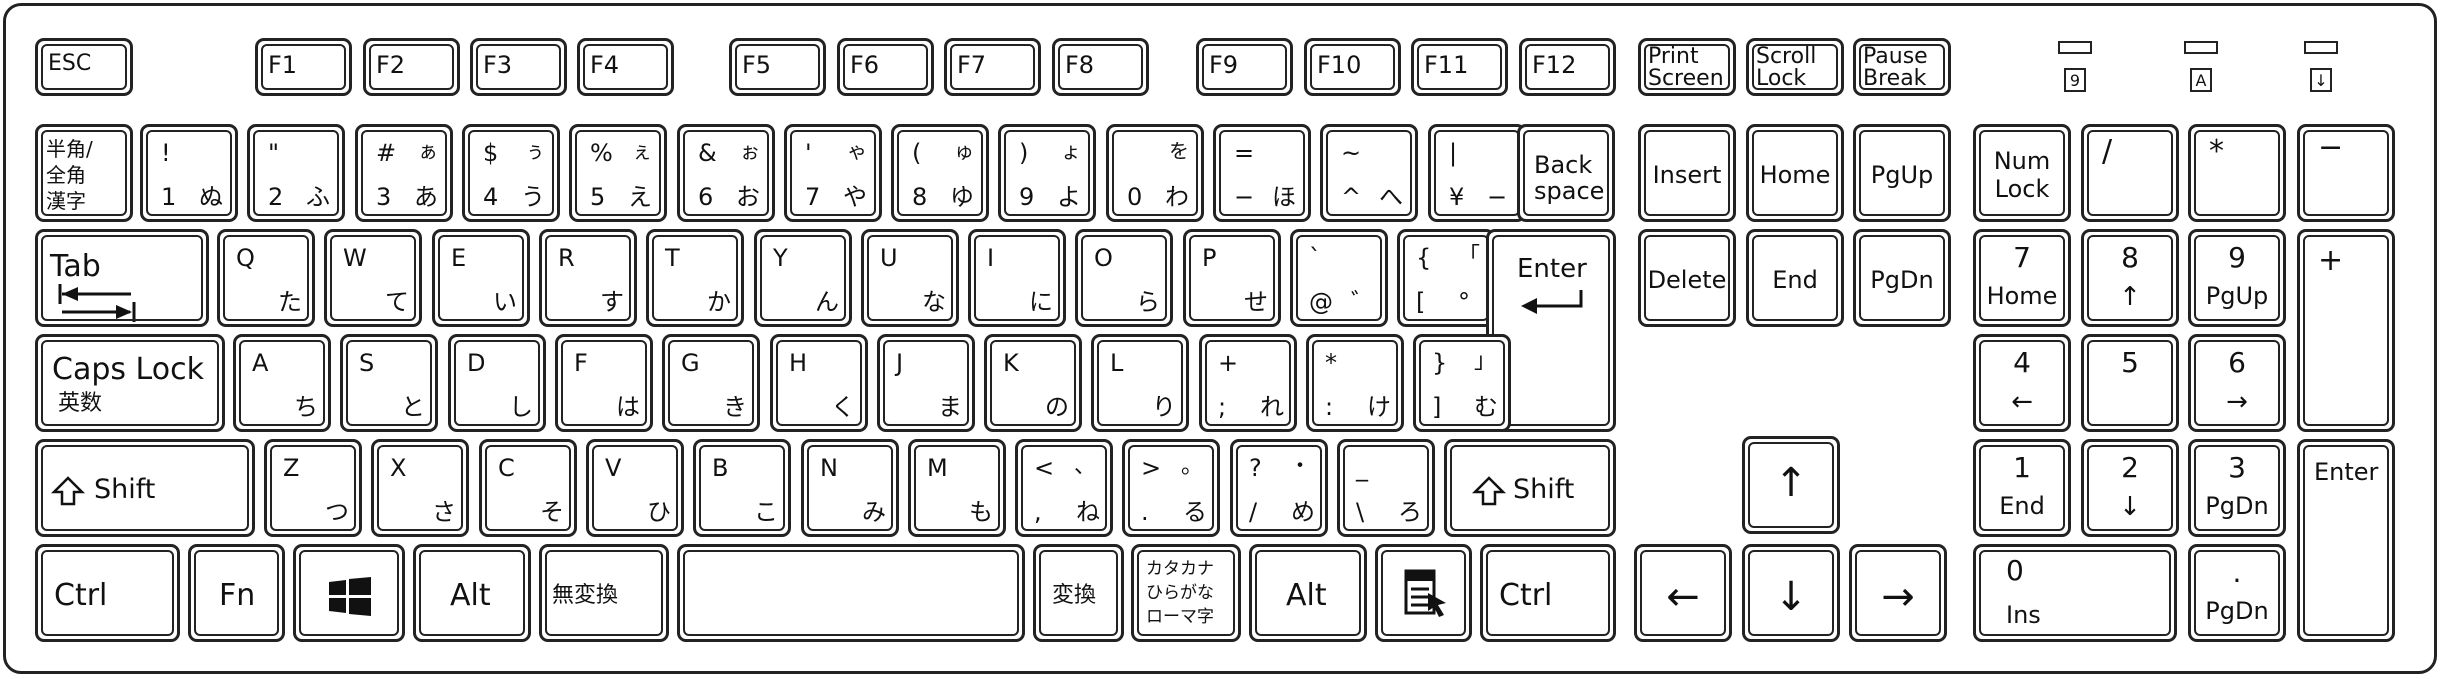 The height and width of the screenshot is (679, 2442). What do you see at coordinates (588, 278) in the screenshot?
I see `key-R: Rす` at bounding box center [588, 278].